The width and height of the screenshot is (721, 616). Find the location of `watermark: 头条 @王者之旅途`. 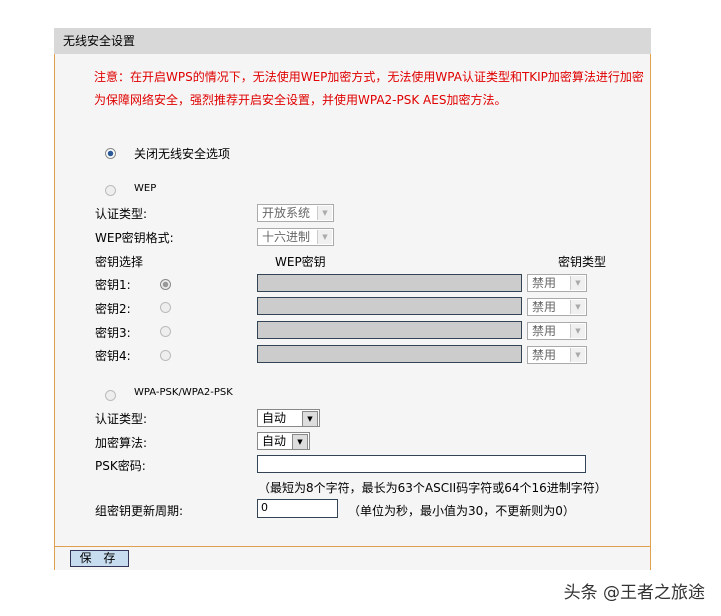

watermark: 头条 @王者之旅途 is located at coordinates (634, 593).